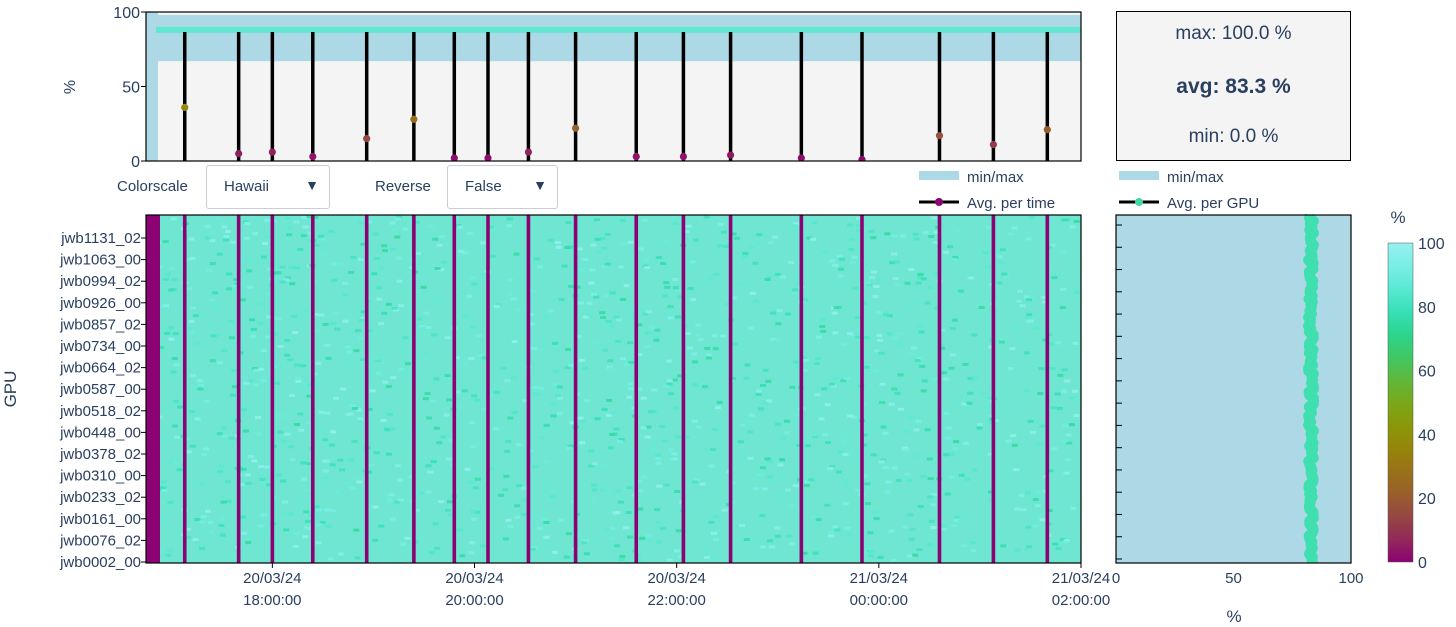 This screenshot has height=627, width=1456. What do you see at coordinates (939, 389) in the screenshot?
I see `heatmap-idle-column` at bounding box center [939, 389].